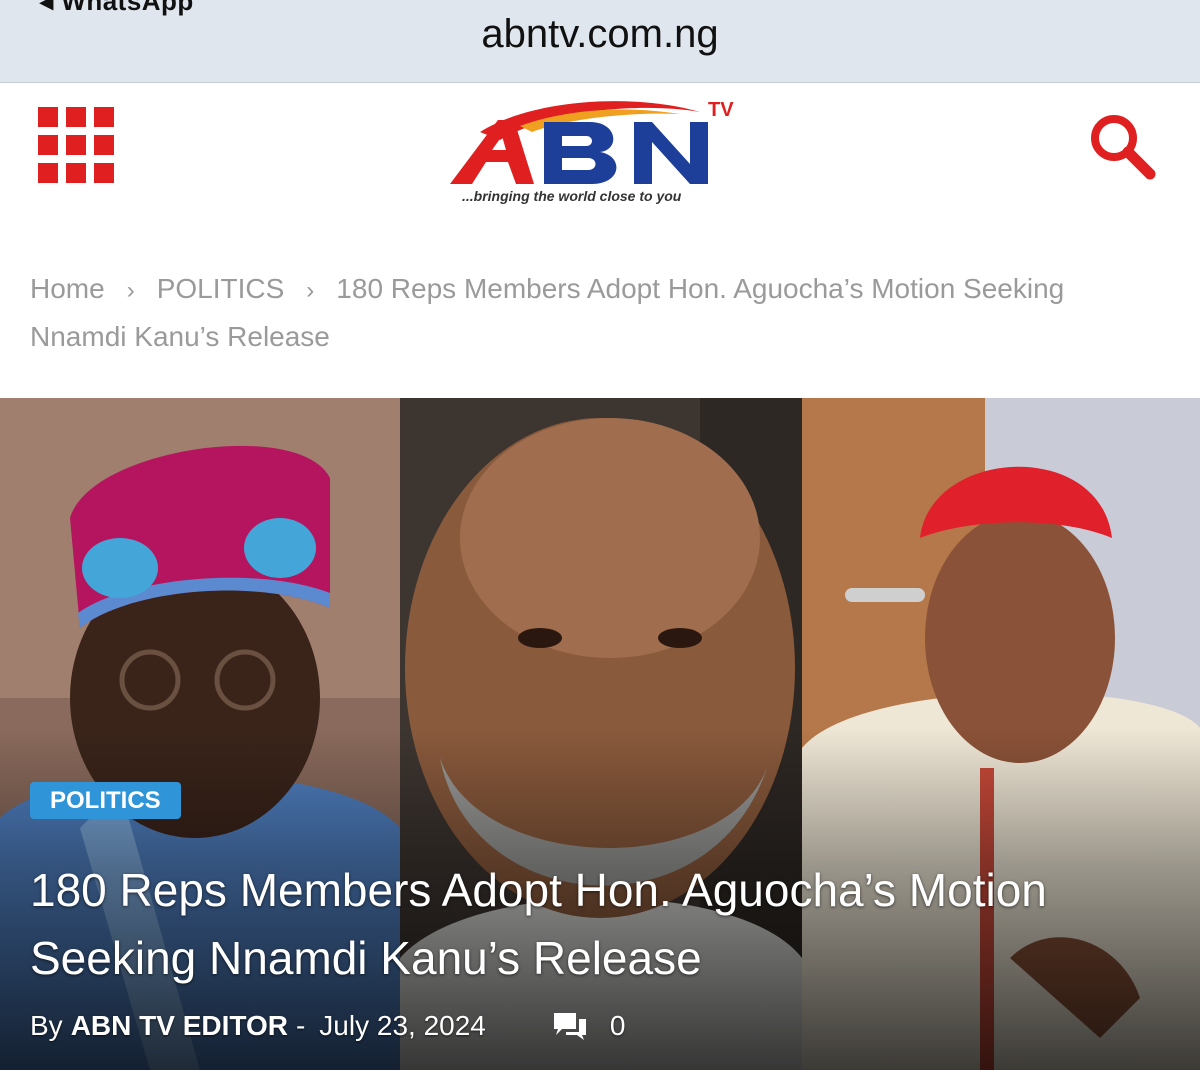 This screenshot has height=1070, width=1200. I want to click on publish-date: July 23, 2024, so click(402, 1025).